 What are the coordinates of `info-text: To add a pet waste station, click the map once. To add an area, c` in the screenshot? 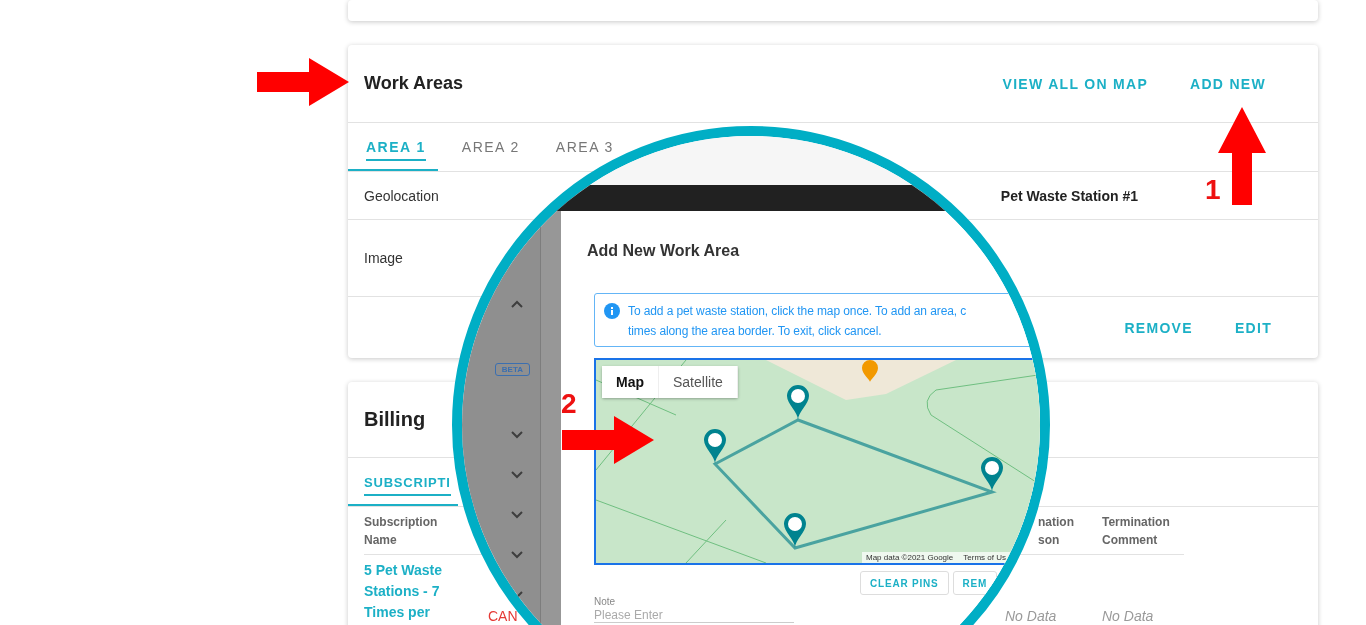 It's located at (797, 311).